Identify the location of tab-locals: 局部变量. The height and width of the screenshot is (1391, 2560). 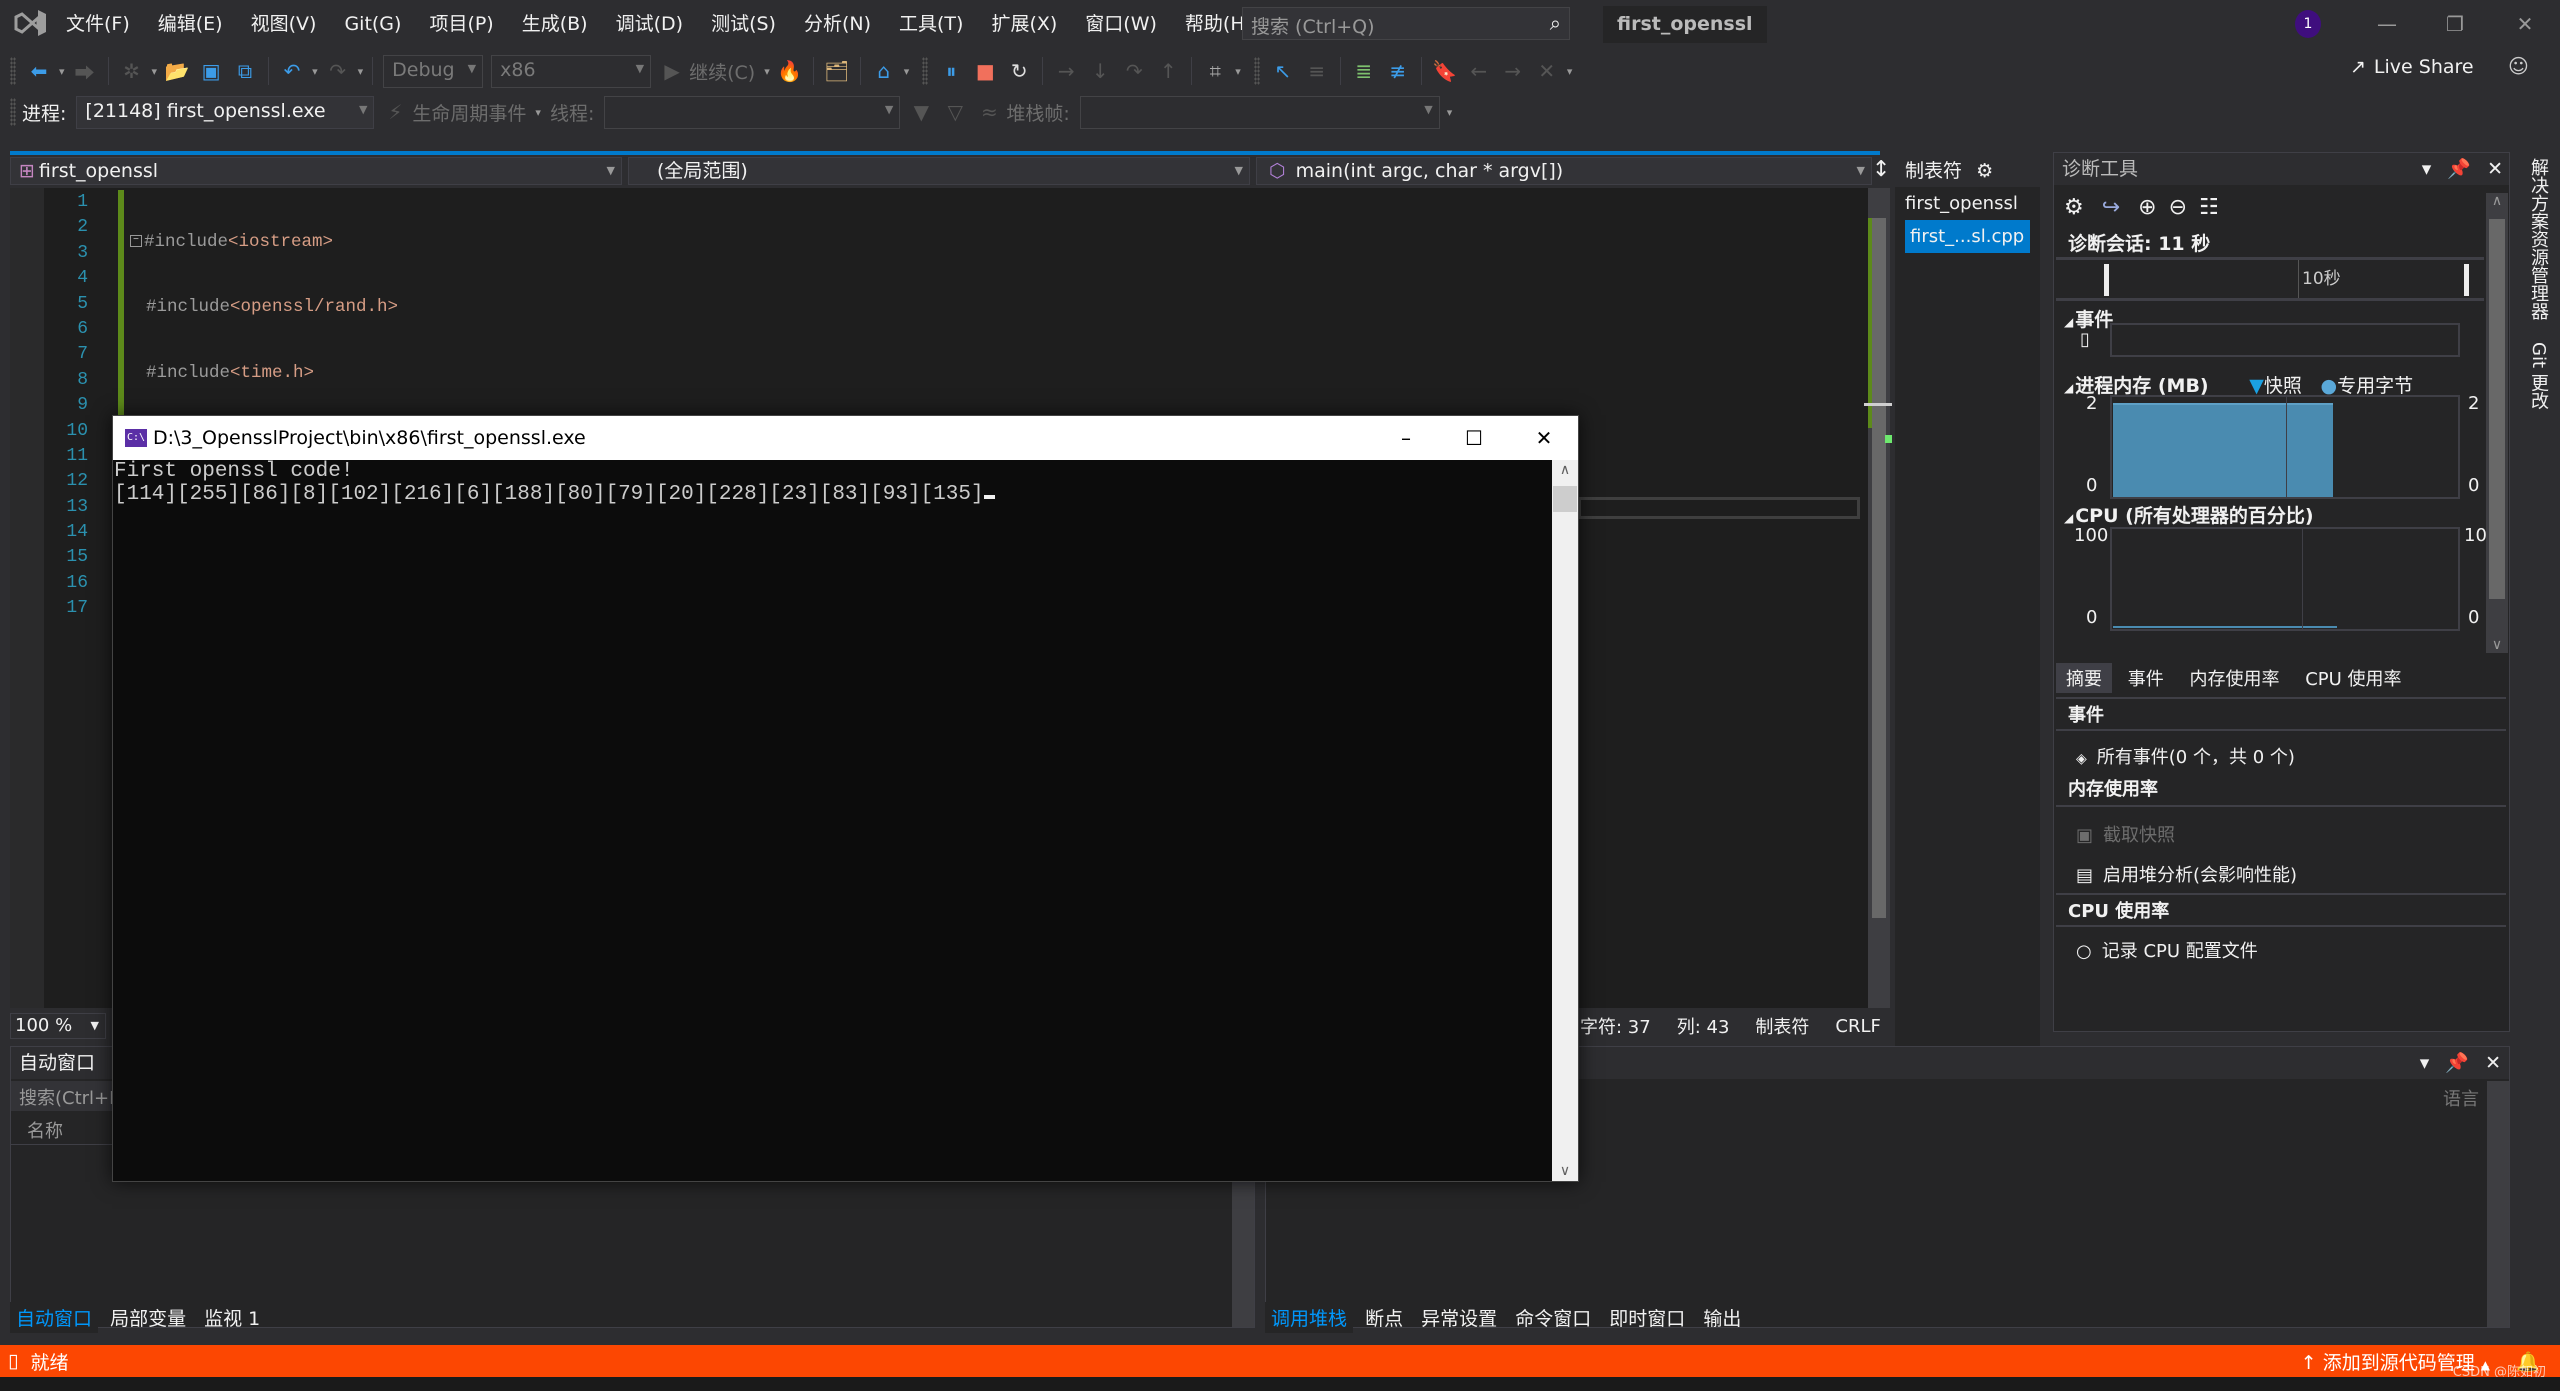
(148, 1317).